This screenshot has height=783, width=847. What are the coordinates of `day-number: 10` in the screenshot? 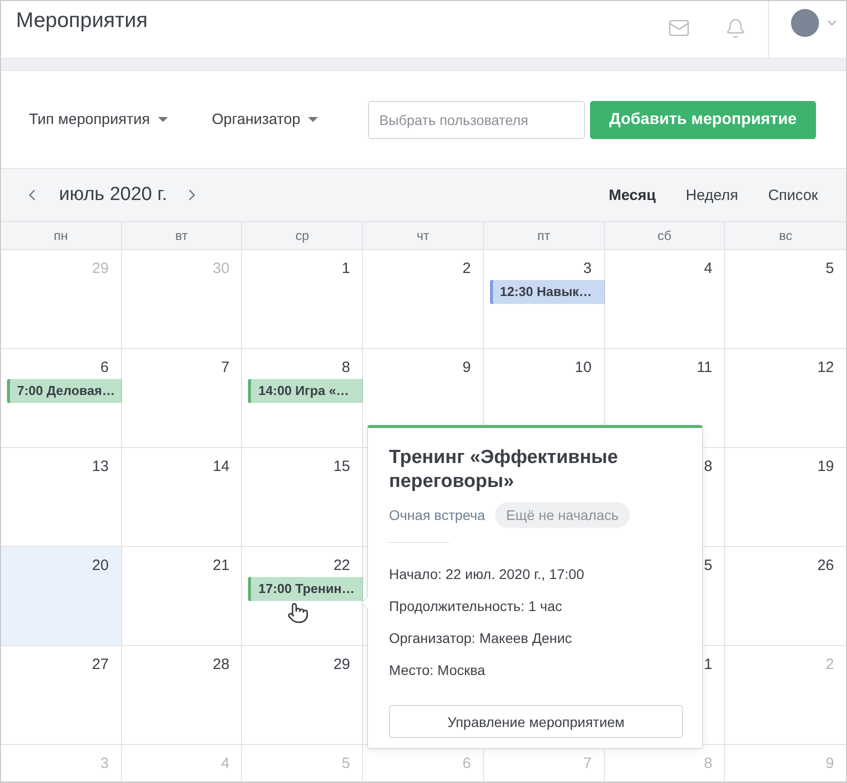 It's located at (583, 367).